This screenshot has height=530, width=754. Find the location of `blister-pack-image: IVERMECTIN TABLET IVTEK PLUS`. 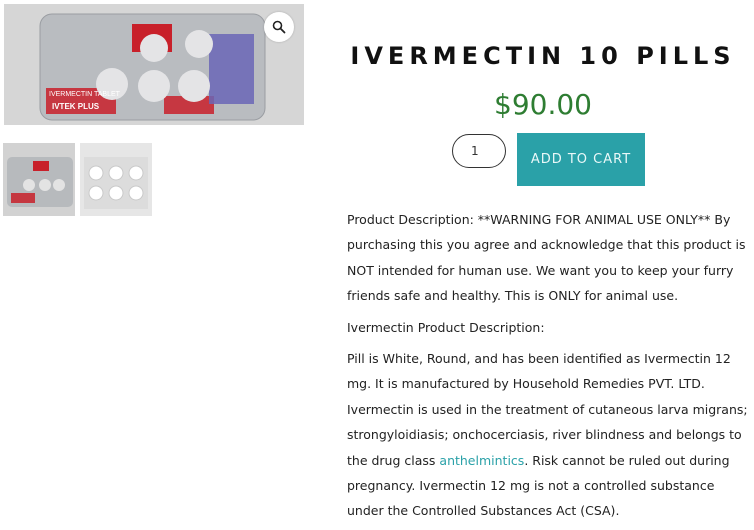

blister-pack-image: IVERMECTIN TABLET IVTEK PLUS is located at coordinates (154, 64).